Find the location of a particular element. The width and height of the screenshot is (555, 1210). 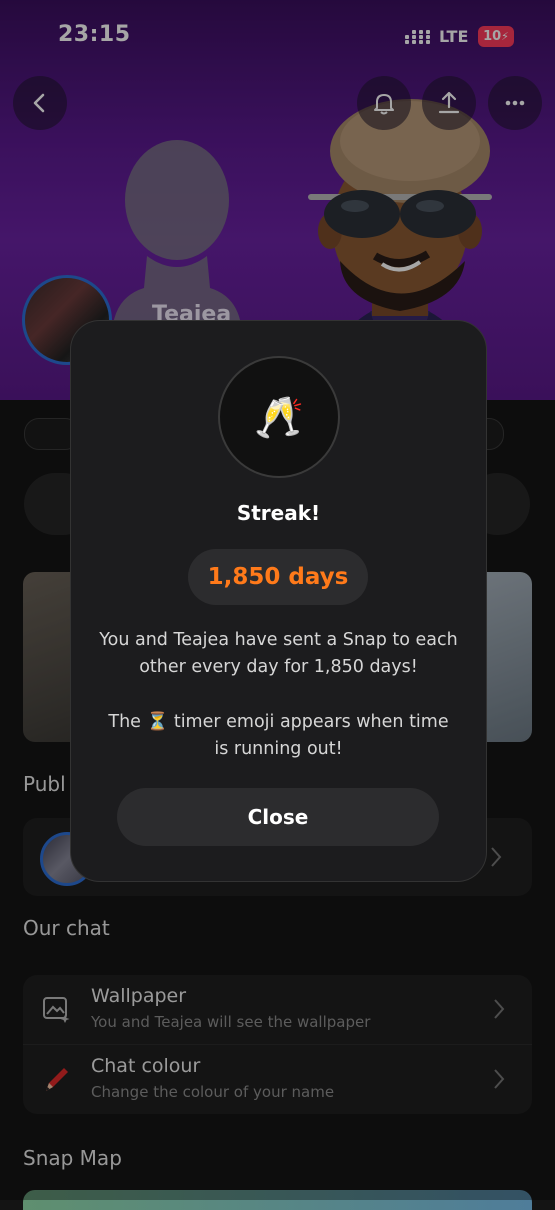

close-button: Close is located at coordinates (278, 817).